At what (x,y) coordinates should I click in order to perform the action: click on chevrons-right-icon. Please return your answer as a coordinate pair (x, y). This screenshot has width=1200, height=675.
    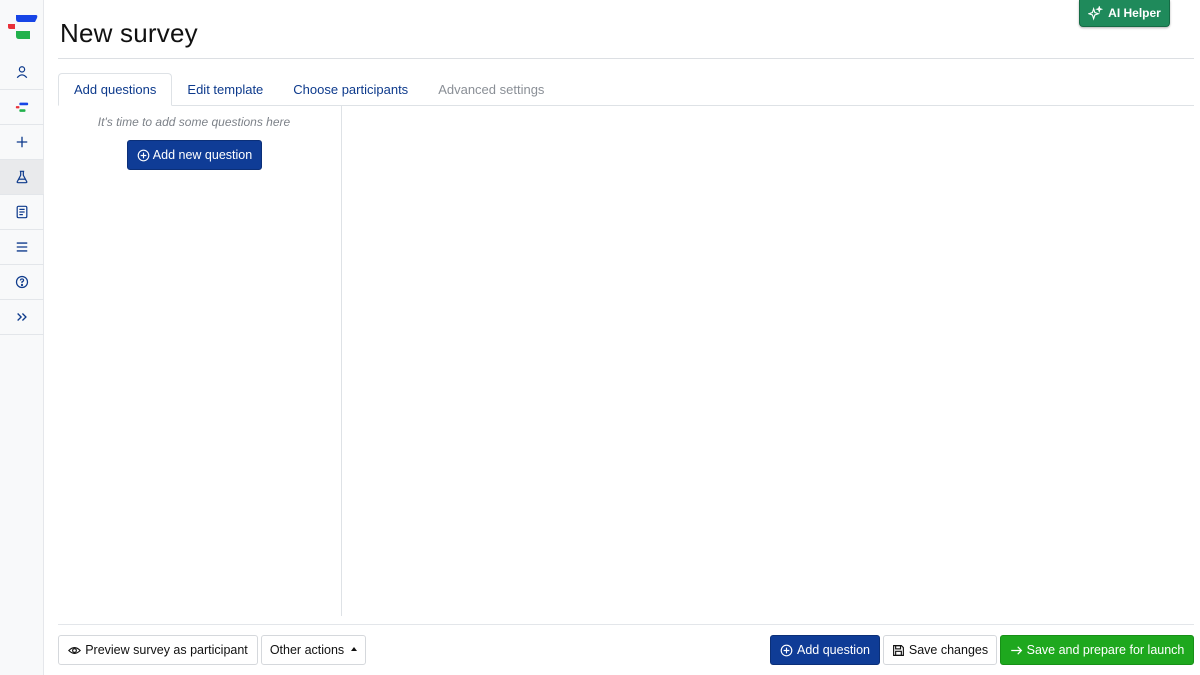
    Looking at the image, I should click on (22, 317).